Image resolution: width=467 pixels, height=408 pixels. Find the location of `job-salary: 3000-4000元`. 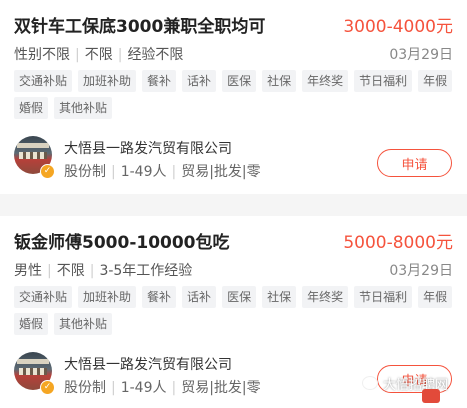

job-salary: 3000-4000元 is located at coordinates (398, 27).